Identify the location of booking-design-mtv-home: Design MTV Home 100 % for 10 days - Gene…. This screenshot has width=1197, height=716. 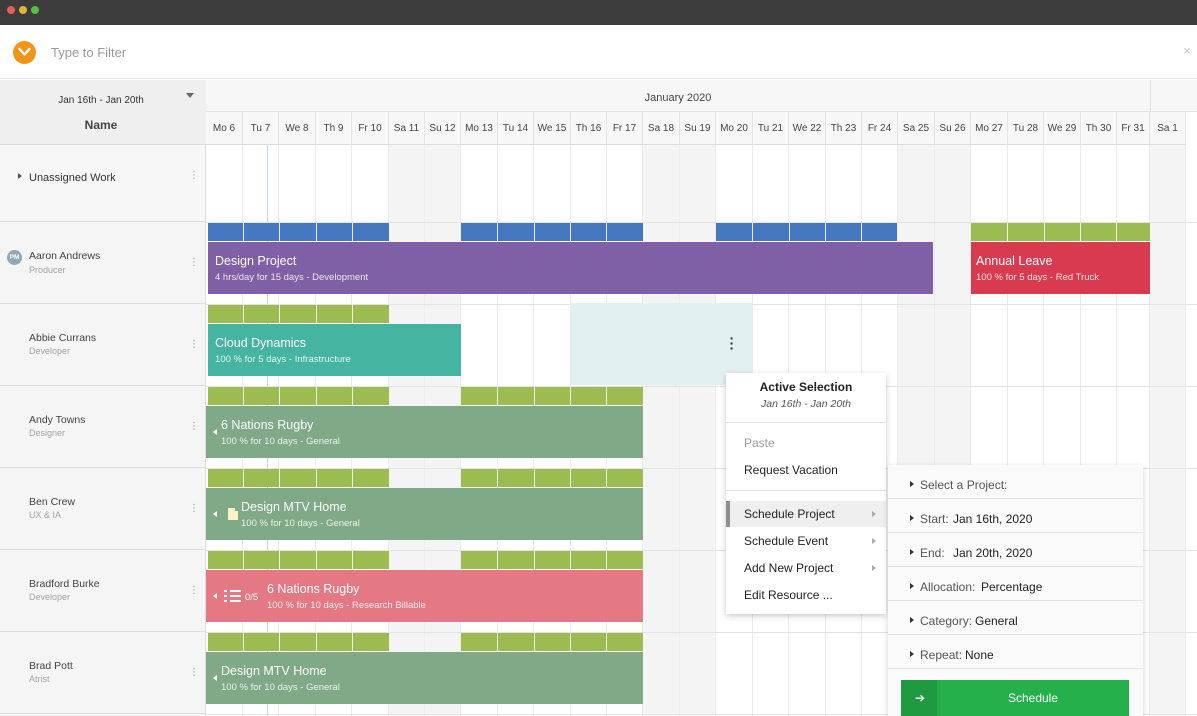
(424, 514).